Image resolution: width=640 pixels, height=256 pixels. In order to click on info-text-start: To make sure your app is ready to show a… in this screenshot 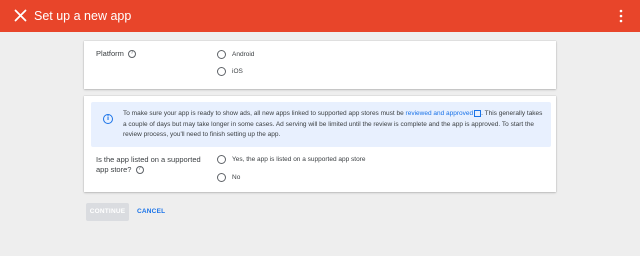, I will do `click(264, 113)`.